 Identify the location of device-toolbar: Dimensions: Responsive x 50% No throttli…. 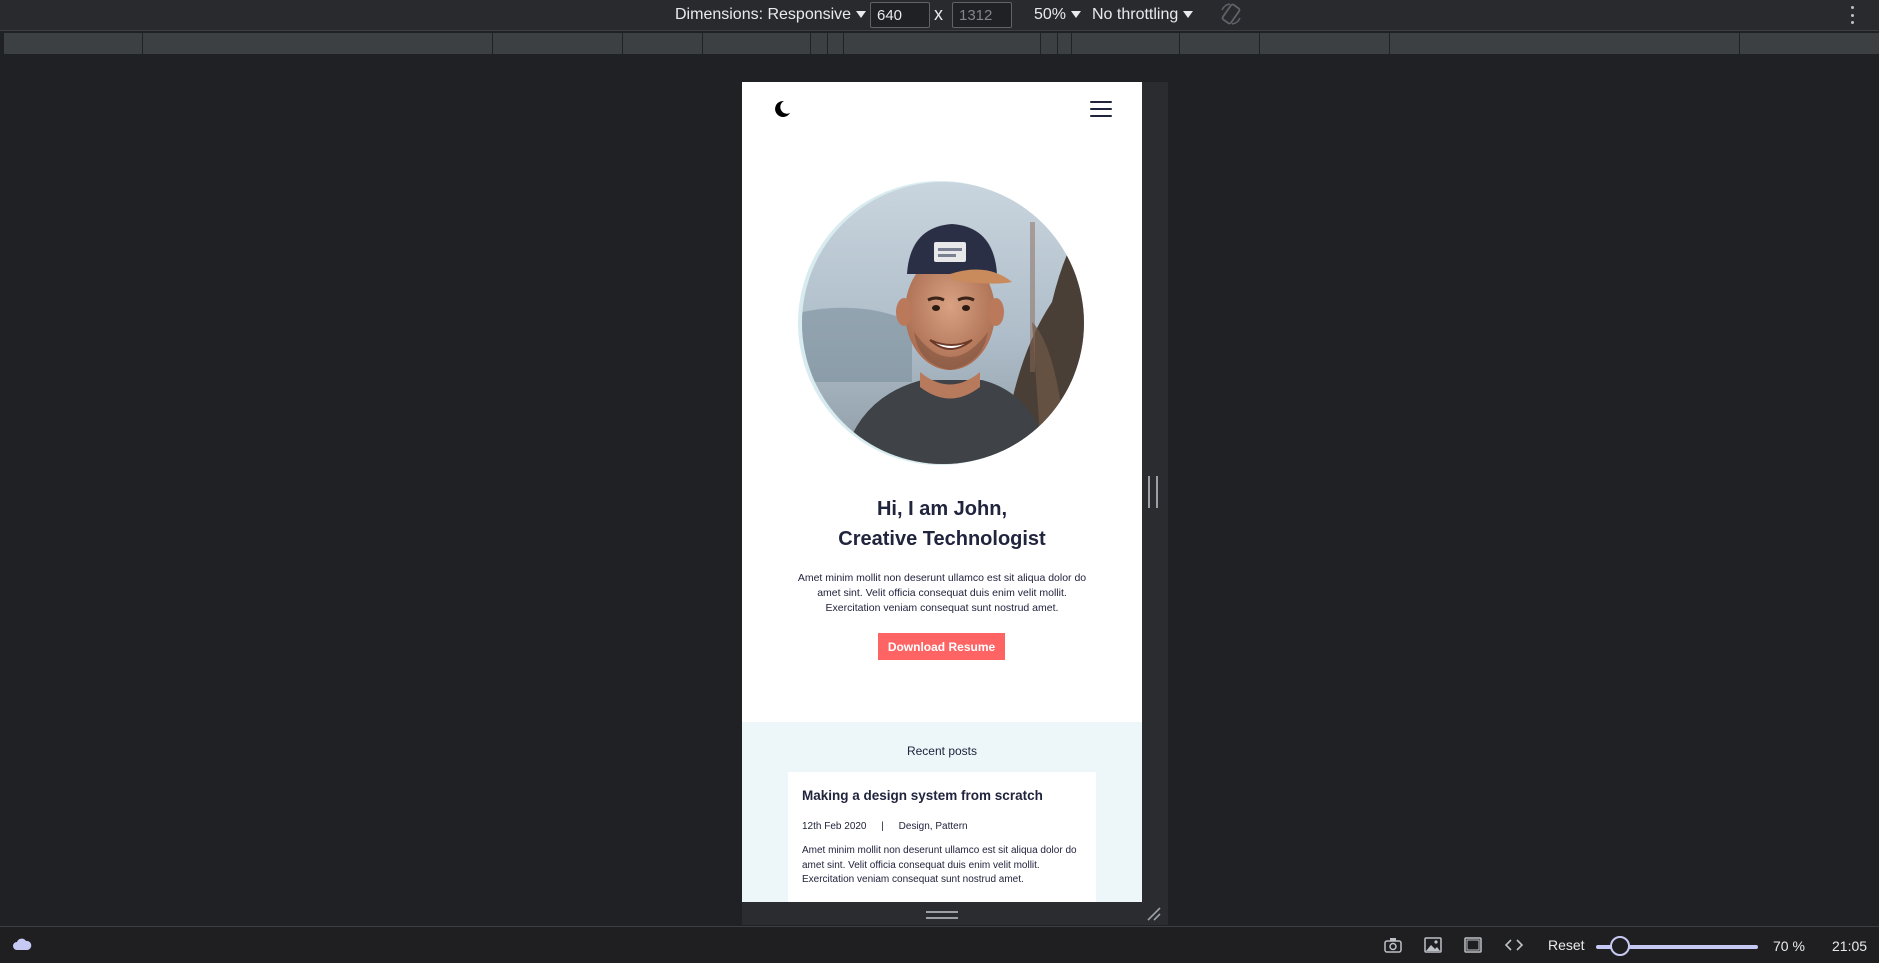
(939, 15).